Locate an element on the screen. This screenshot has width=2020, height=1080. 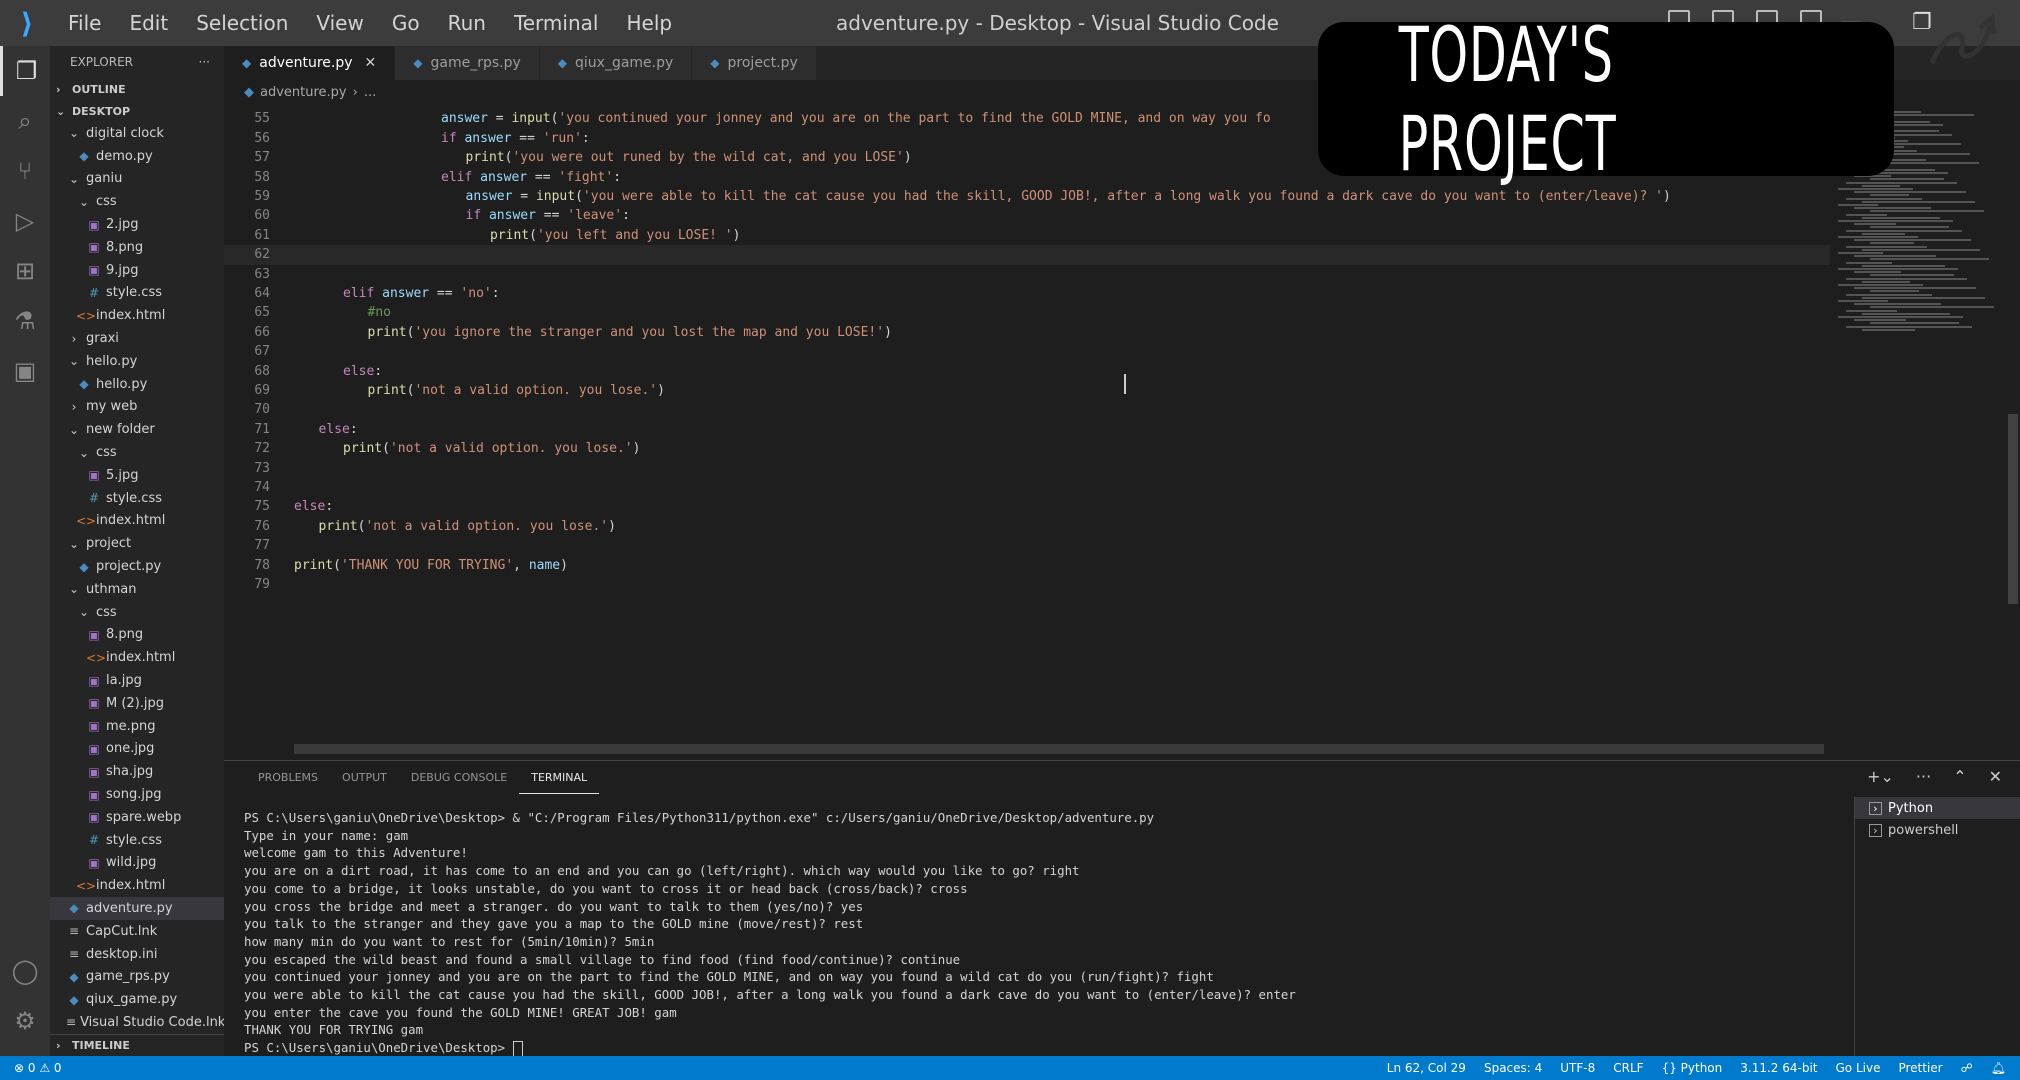
tree-item-ganiu: ⌄ ganiu is located at coordinates (137, 179).